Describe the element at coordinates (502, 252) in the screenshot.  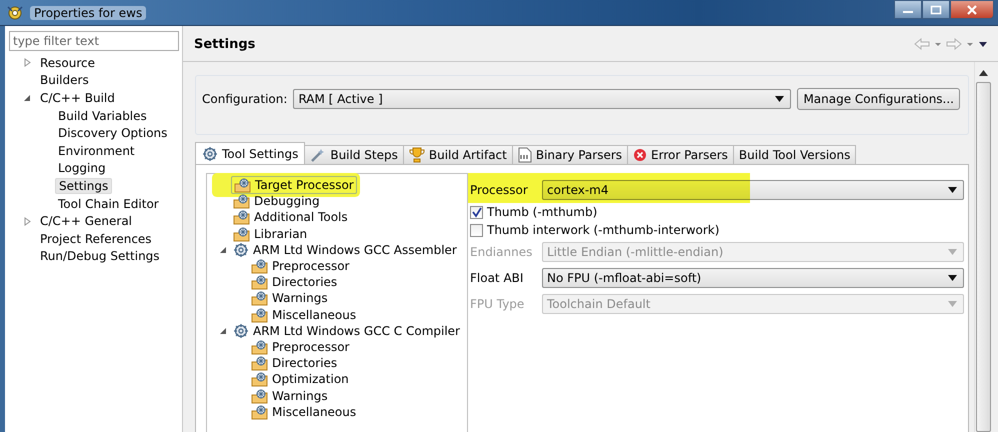
I see `option-label: Endiannes` at that location.